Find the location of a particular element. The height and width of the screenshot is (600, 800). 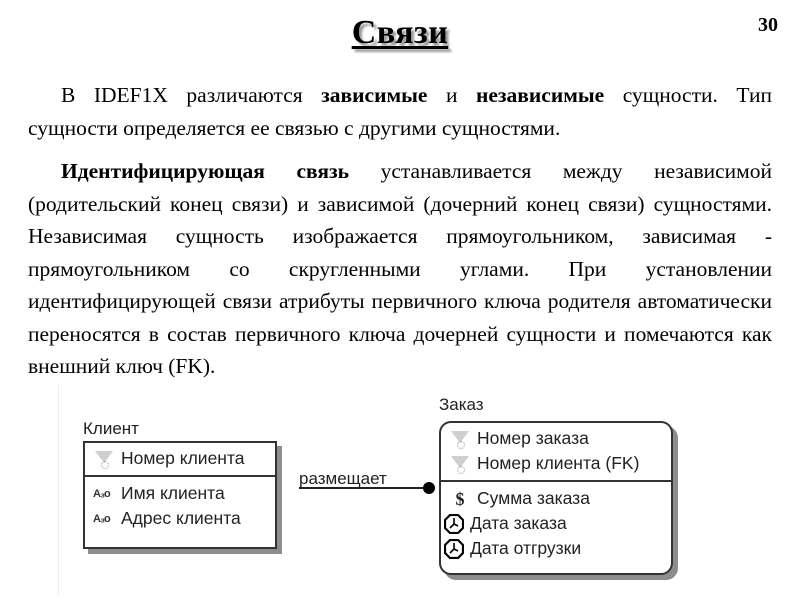

attribute-row: Номер клиента is located at coordinates (180, 458).